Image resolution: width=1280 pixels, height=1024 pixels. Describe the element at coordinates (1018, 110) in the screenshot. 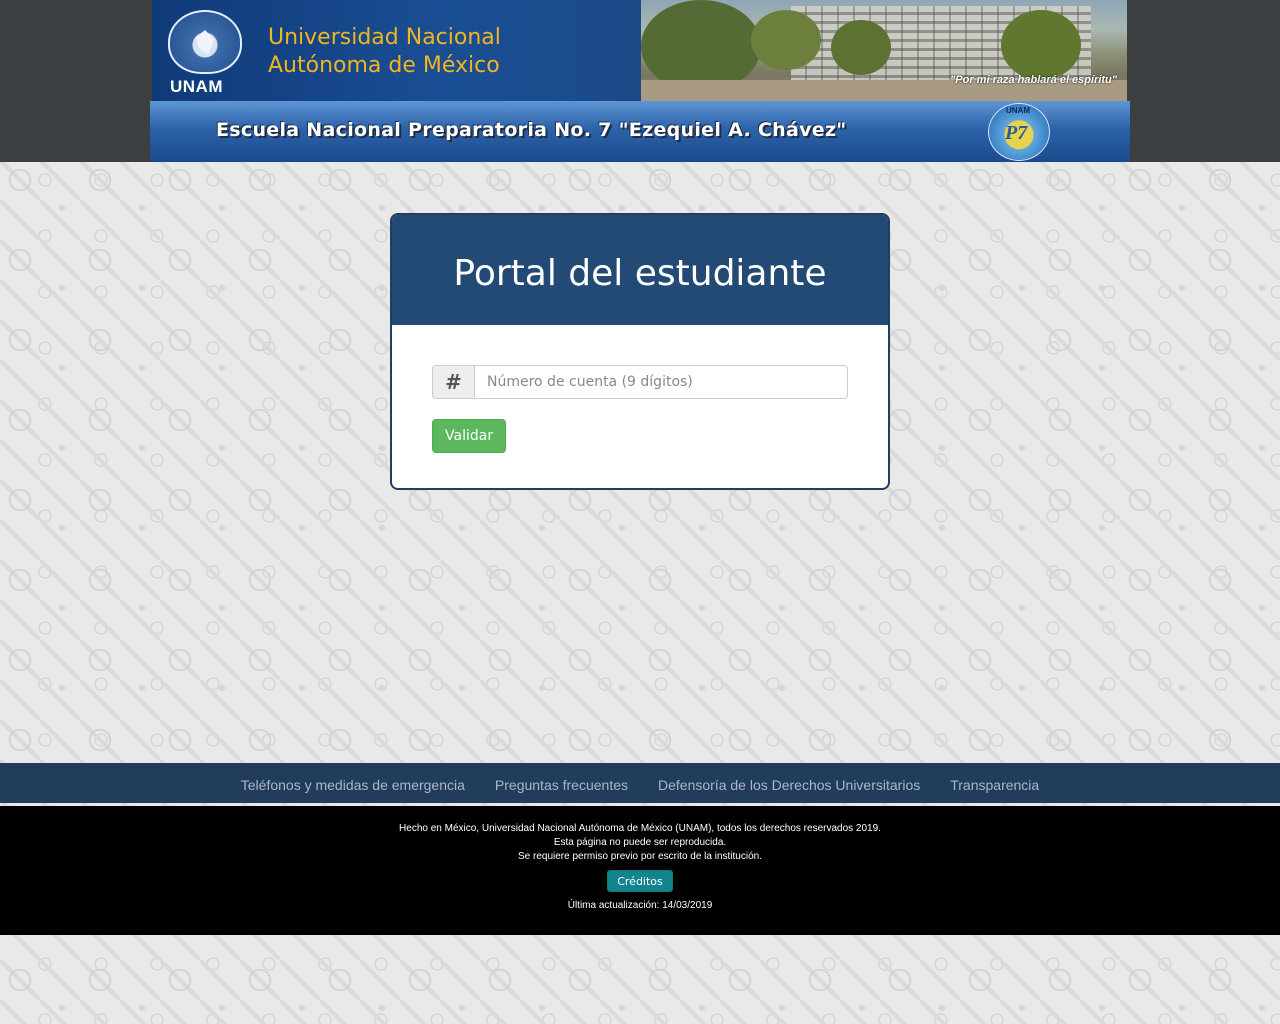

I see `p7-logo-unam: UNAM` at that location.